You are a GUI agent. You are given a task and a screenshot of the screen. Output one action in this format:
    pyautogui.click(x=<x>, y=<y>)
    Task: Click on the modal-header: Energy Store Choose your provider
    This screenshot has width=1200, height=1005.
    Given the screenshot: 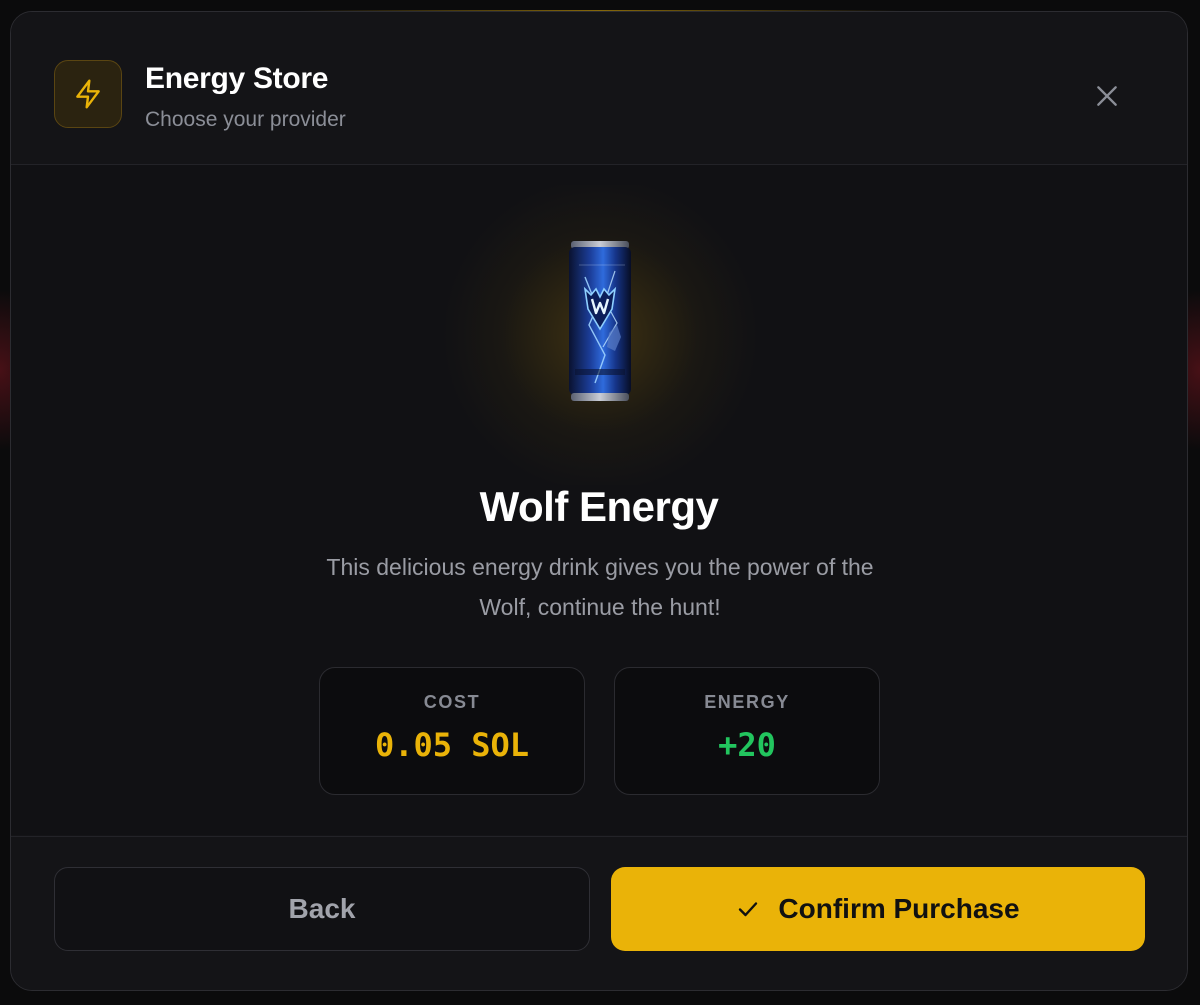 What is the action you would take?
    pyautogui.click(x=599, y=88)
    